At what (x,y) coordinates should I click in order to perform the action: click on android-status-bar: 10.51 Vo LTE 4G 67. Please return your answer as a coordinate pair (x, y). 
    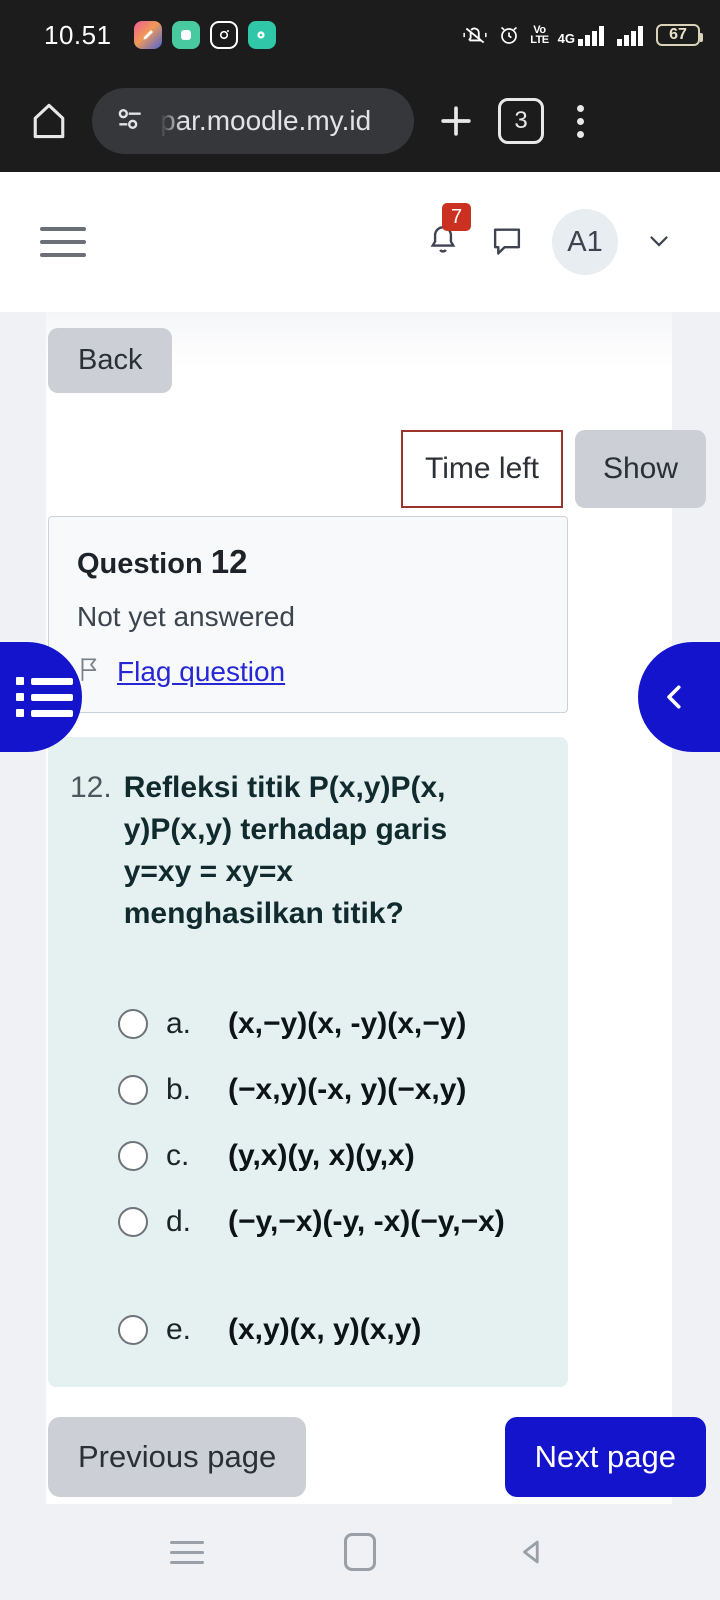
    Looking at the image, I should click on (360, 35).